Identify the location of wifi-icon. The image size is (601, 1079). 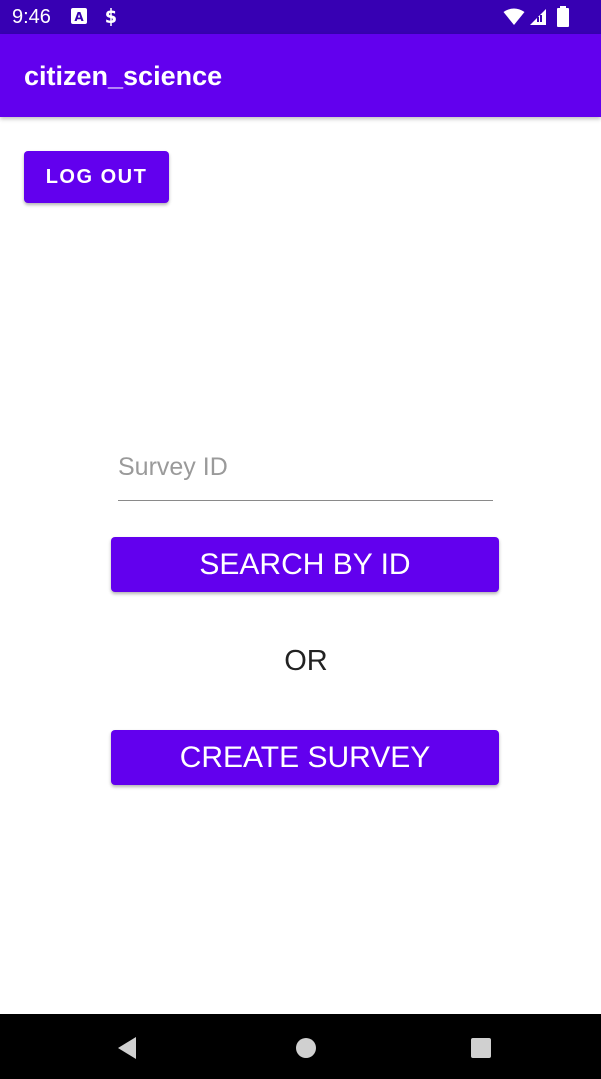
(514, 19).